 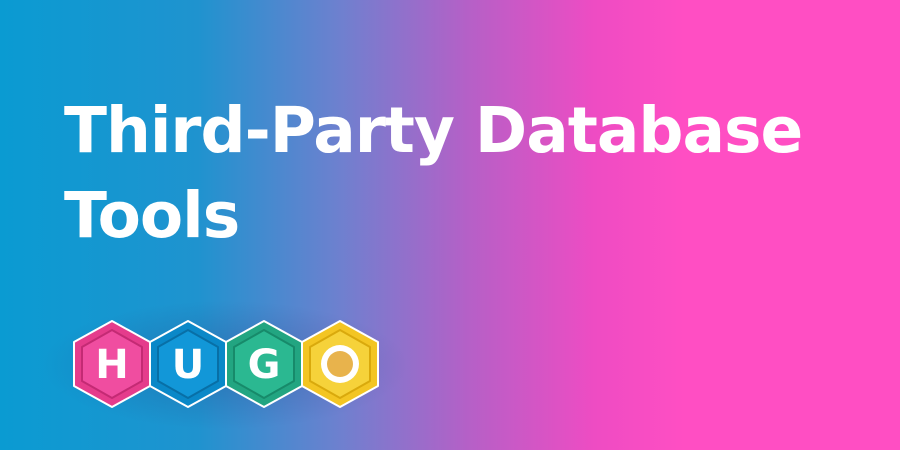 I want to click on hugo-logo: H U G, so click(x=226, y=364).